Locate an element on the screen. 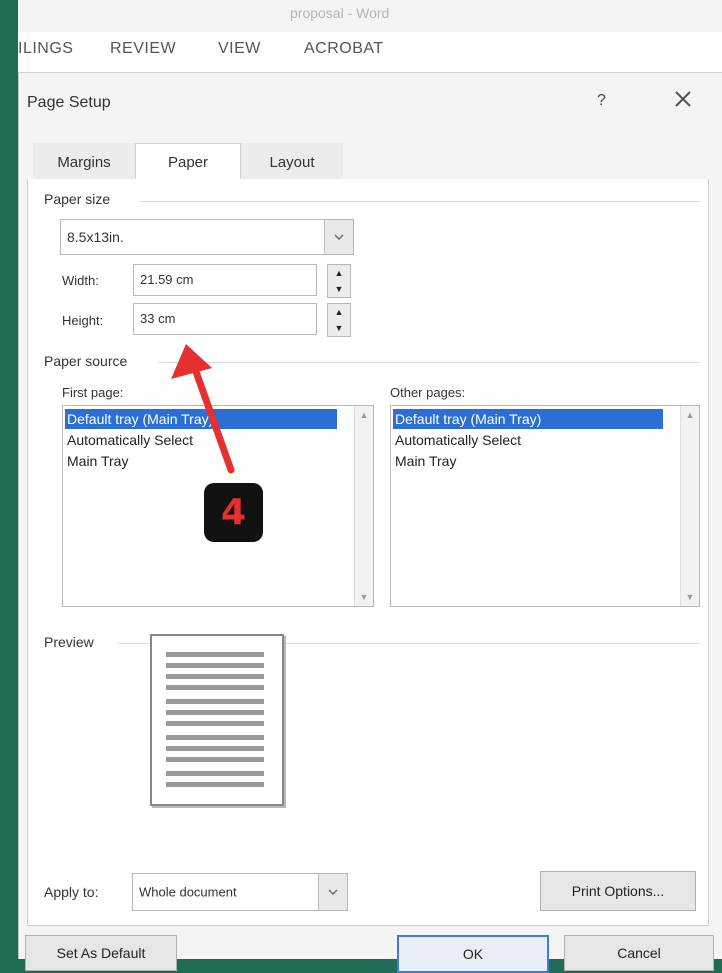 This screenshot has height=973, width=722. paper-size-select: 8.5x13in. is located at coordinates (207, 237).